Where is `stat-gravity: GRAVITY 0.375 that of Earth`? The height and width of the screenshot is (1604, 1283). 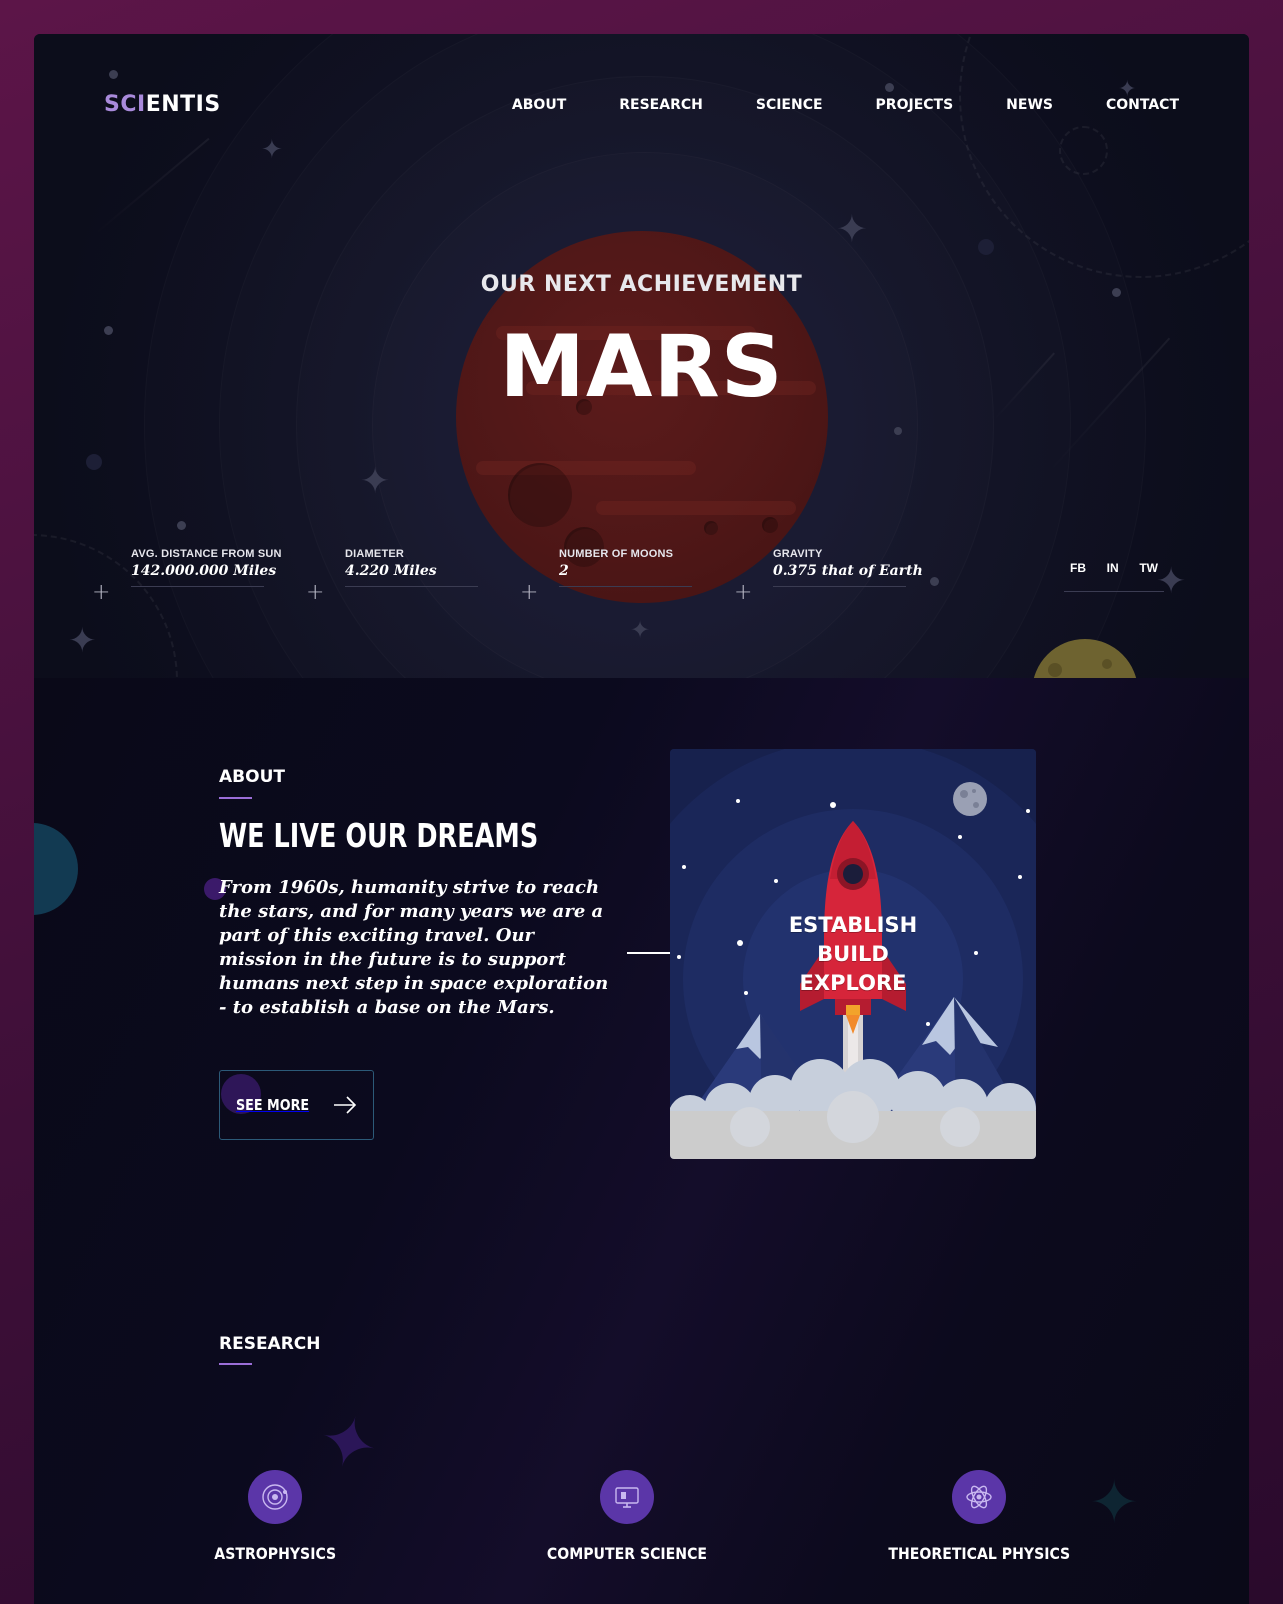 stat-gravity: GRAVITY 0.375 that of Earth is located at coordinates (848, 567).